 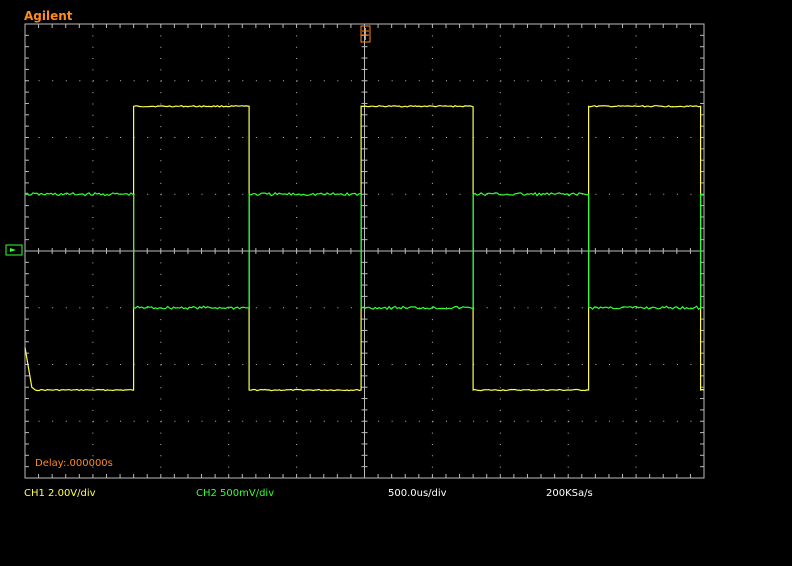 I want to click on ch2-scale-readout: CH2 500mV/div, so click(x=235, y=493).